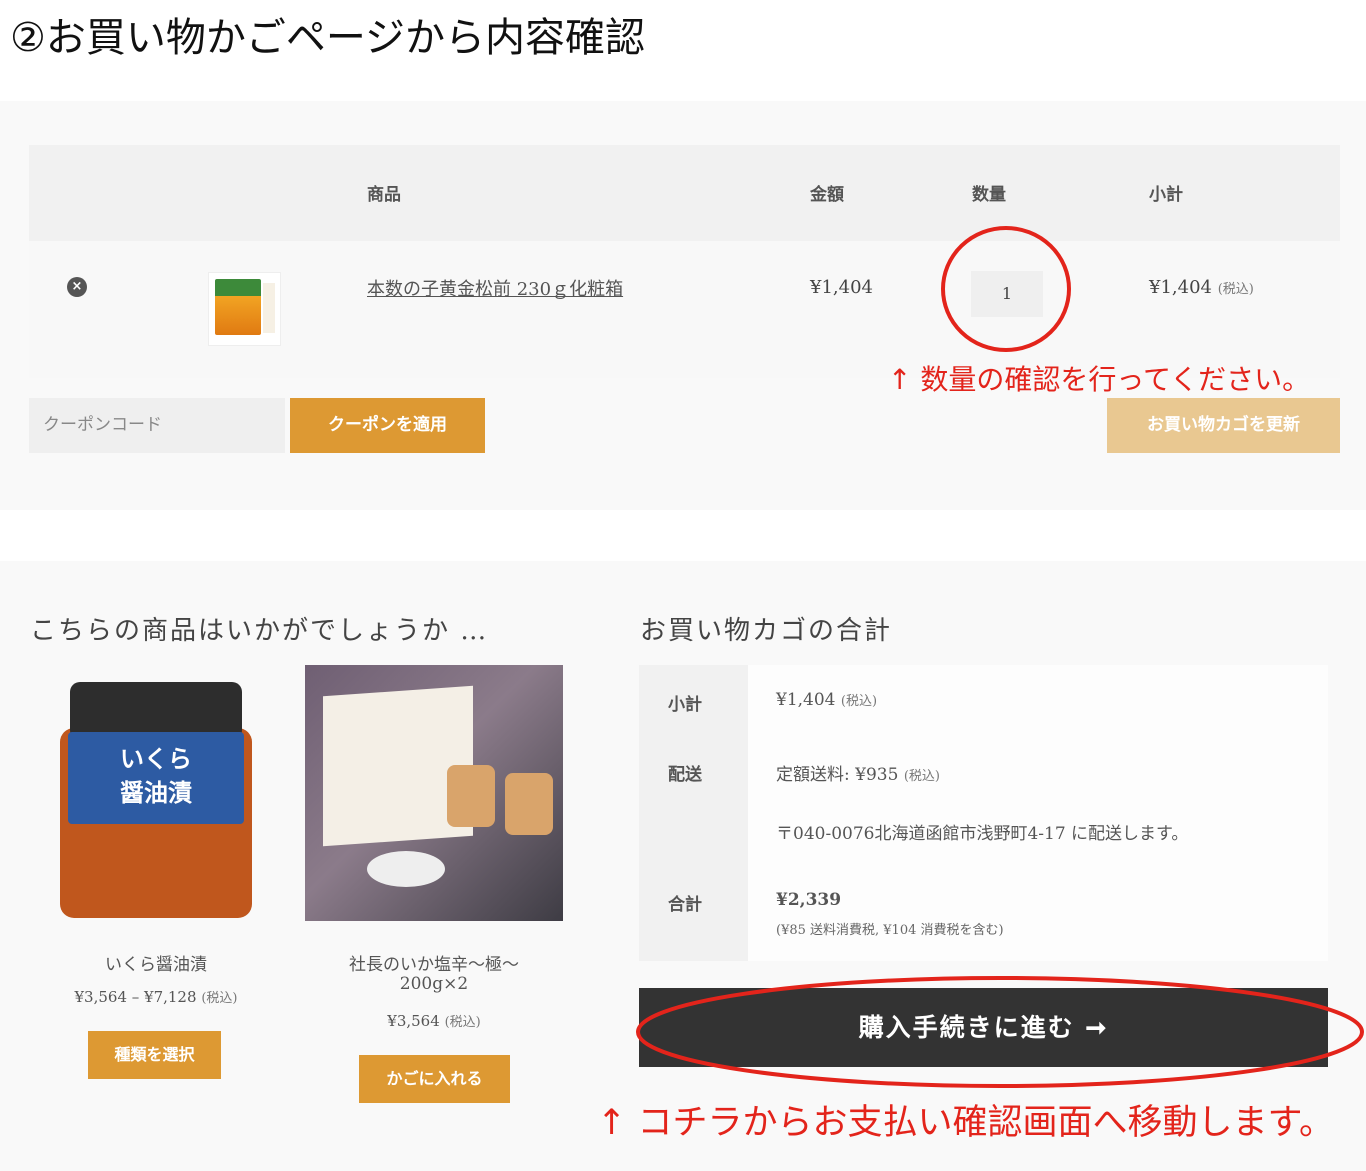 This screenshot has height=1171, width=1366. I want to click on quantity-note: ↑ 数量の確認を行ってください。, so click(1099, 379).